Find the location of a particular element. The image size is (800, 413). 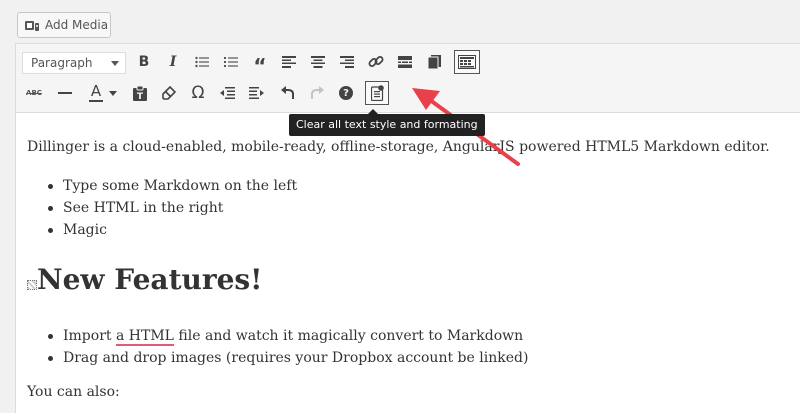

help-button: ? is located at coordinates (346, 93).